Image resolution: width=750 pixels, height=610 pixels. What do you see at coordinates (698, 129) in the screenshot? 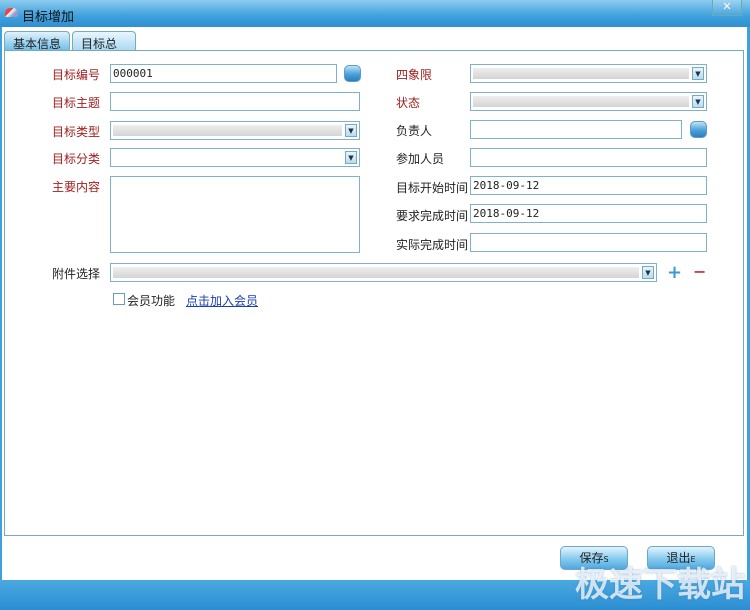
I see `owner-picker-button` at bounding box center [698, 129].